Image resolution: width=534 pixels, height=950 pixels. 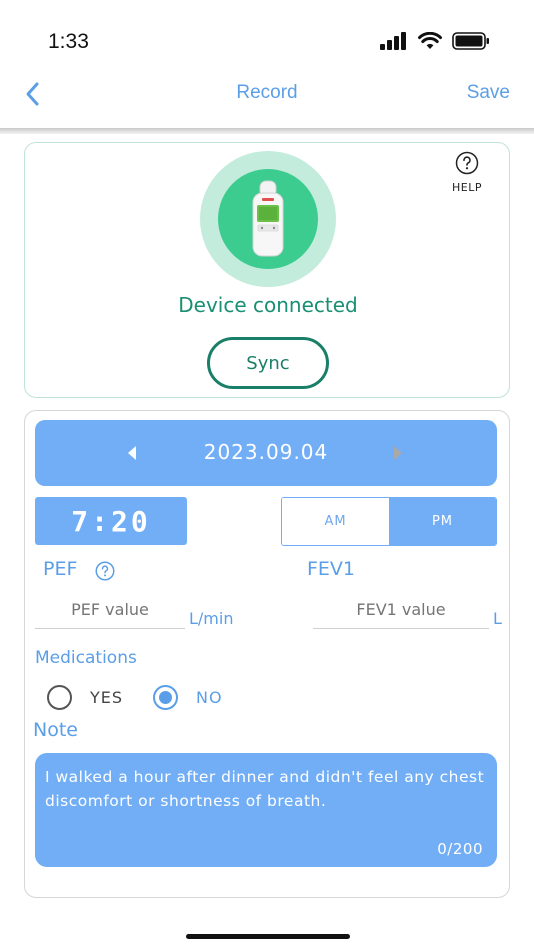 What do you see at coordinates (86, 658) in the screenshot?
I see `medications-label: Medications` at bounding box center [86, 658].